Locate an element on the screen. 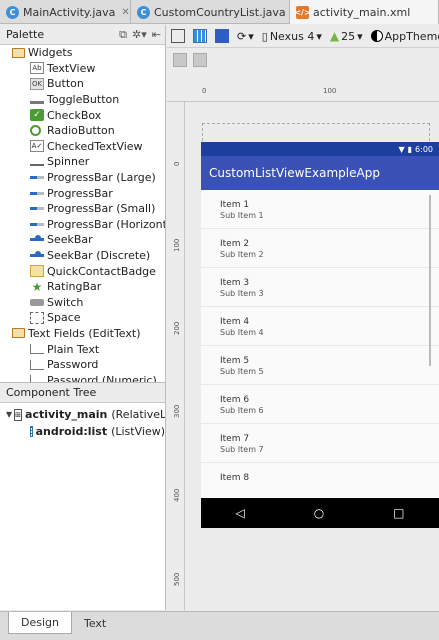 The width and height of the screenshot is (439, 640). list-item: Item 2 Sub Item 2 is located at coordinates (320, 248).